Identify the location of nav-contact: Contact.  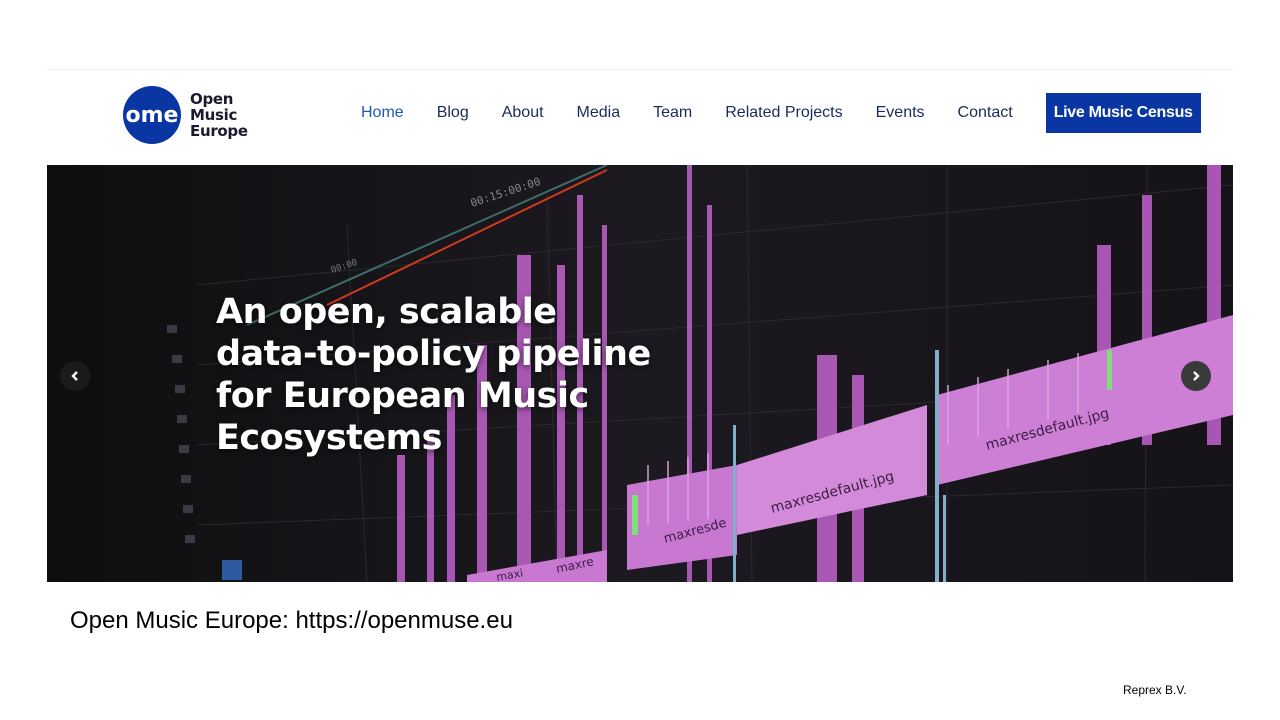
(985, 113).